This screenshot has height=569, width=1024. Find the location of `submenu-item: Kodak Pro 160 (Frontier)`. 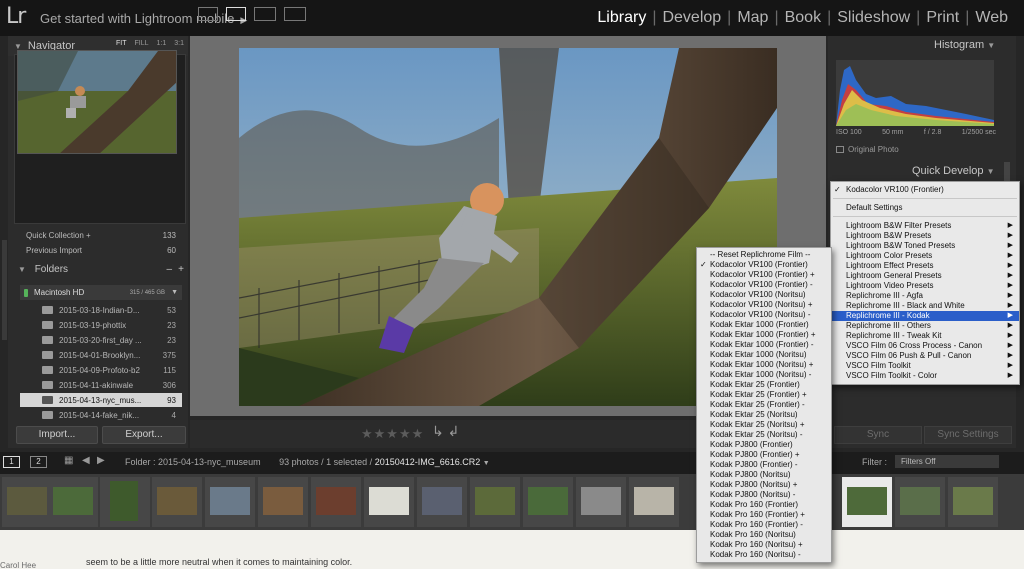

submenu-item: Kodak Pro 160 (Frontier) is located at coordinates (764, 505).